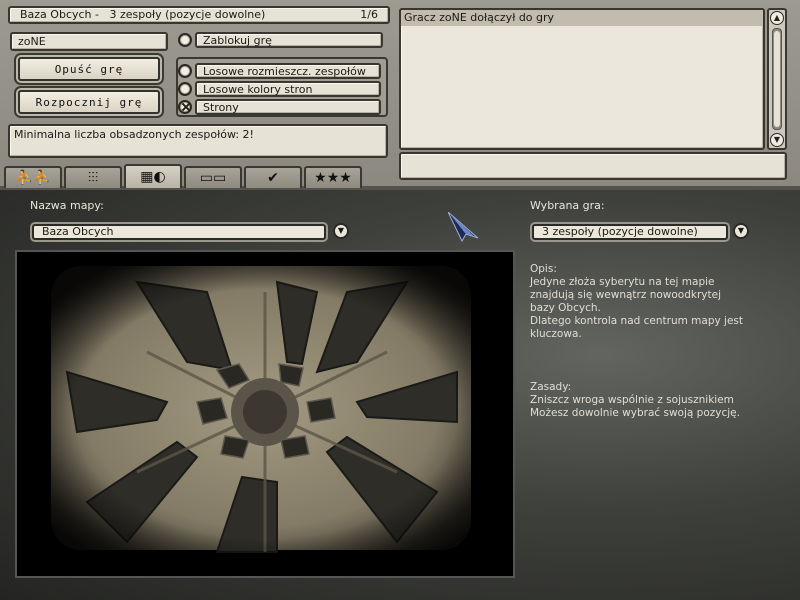 The height and width of the screenshot is (600, 800). Describe the element at coordinates (89, 41) in the screenshot. I see `player-name-field: zoNE` at that location.